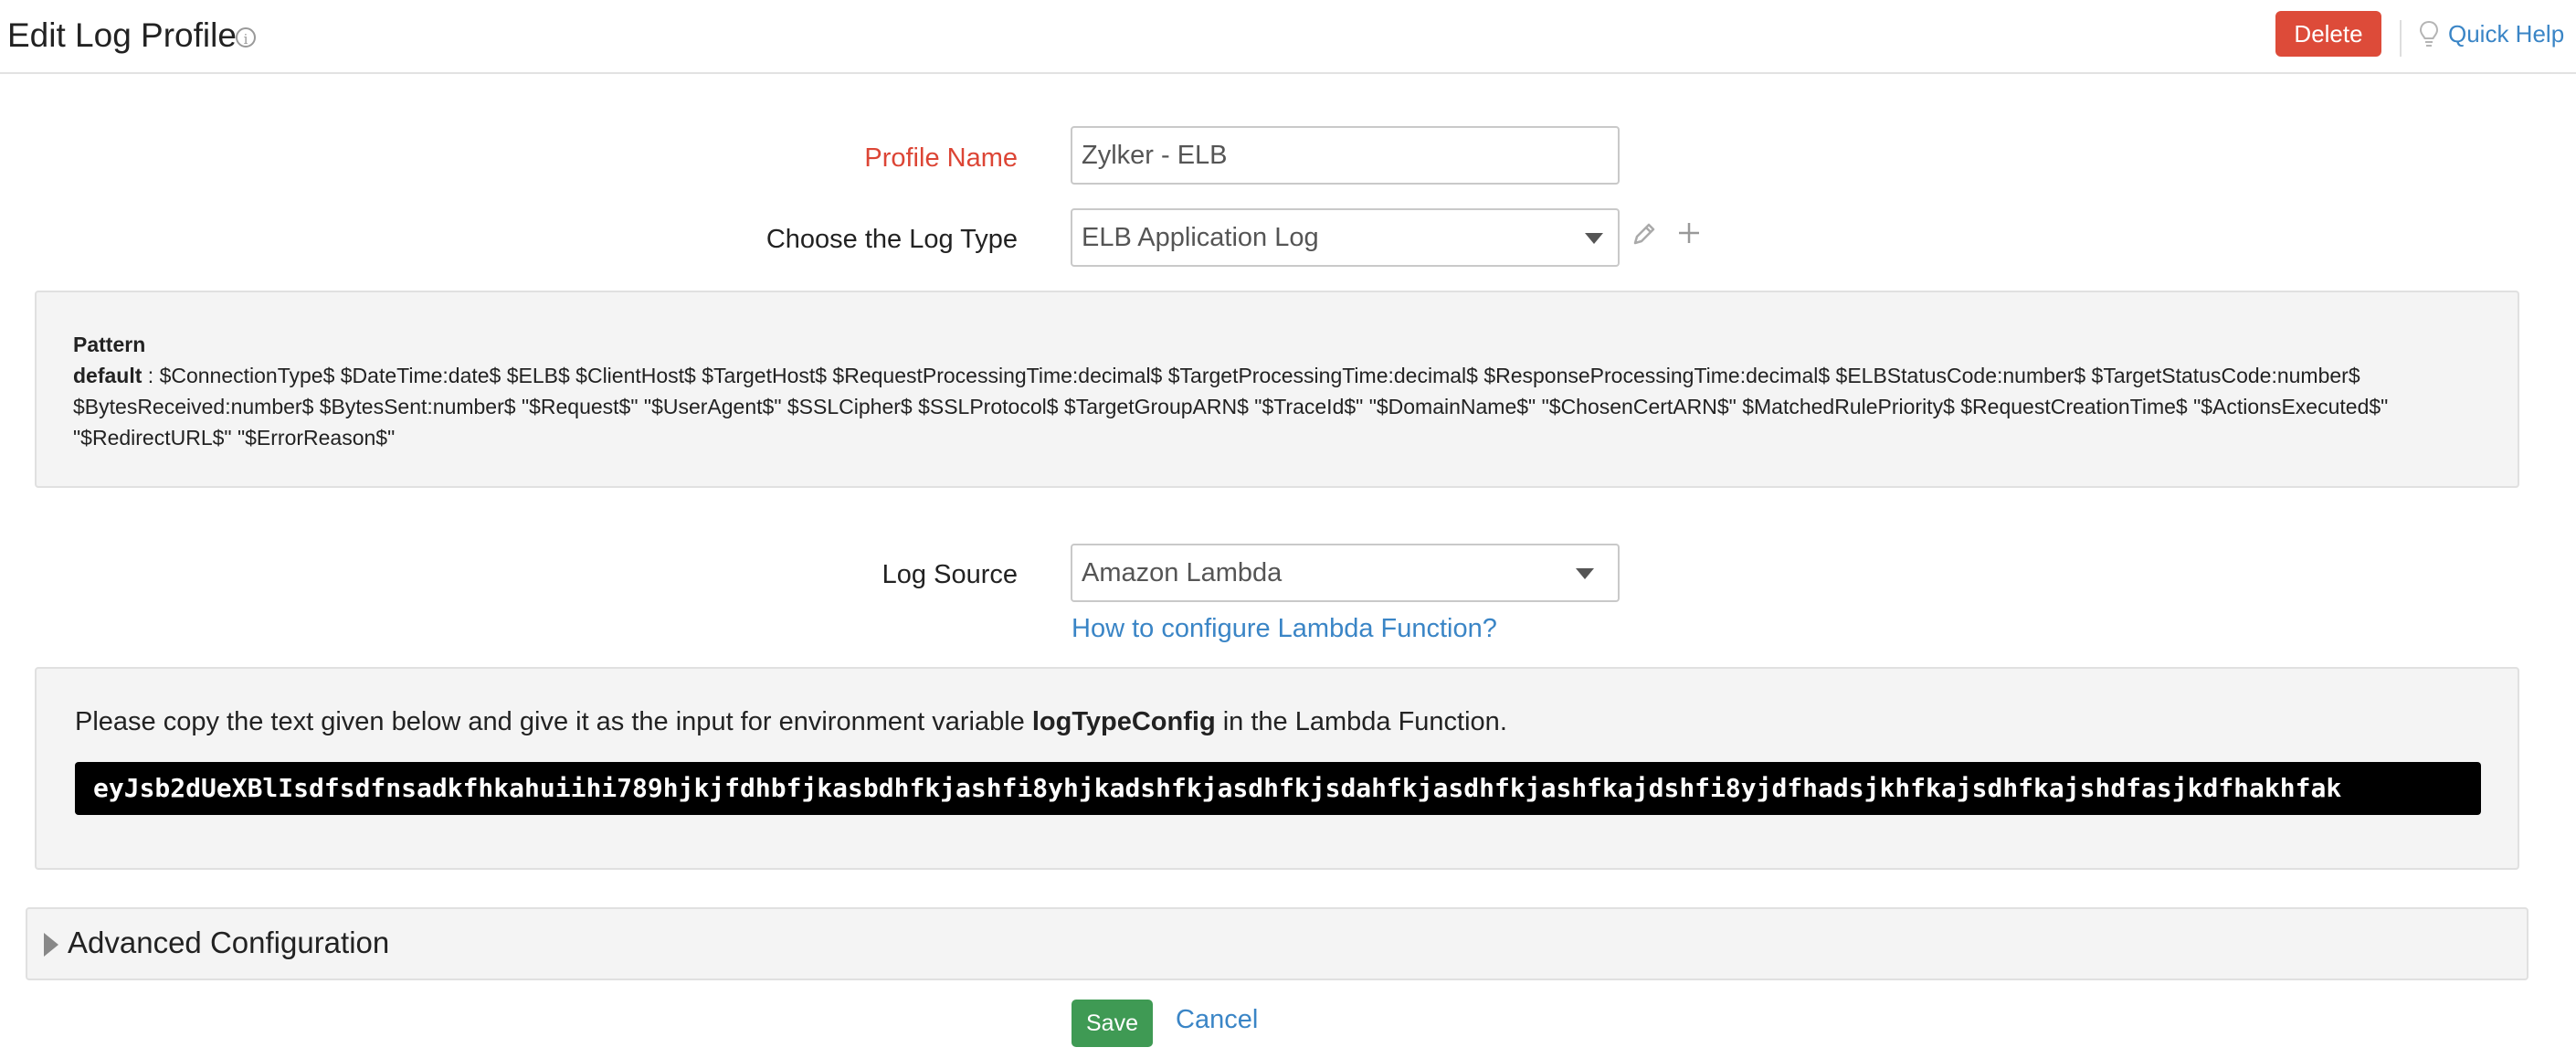 This screenshot has height=1058, width=2576. What do you see at coordinates (891, 239) in the screenshot?
I see `log-type-label: Choose the Log Type` at bounding box center [891, 239].